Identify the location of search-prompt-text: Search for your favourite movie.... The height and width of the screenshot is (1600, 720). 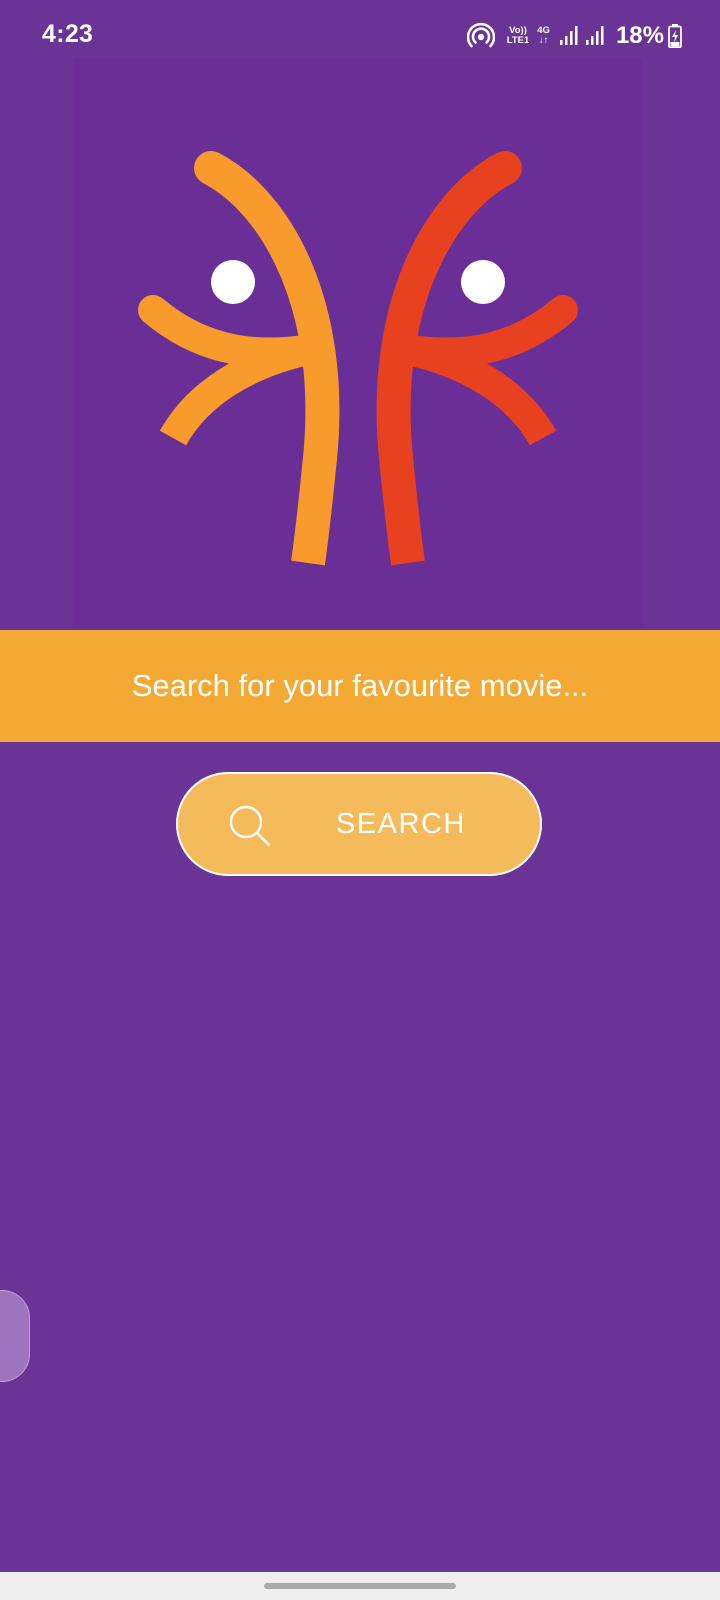
(360, 685).